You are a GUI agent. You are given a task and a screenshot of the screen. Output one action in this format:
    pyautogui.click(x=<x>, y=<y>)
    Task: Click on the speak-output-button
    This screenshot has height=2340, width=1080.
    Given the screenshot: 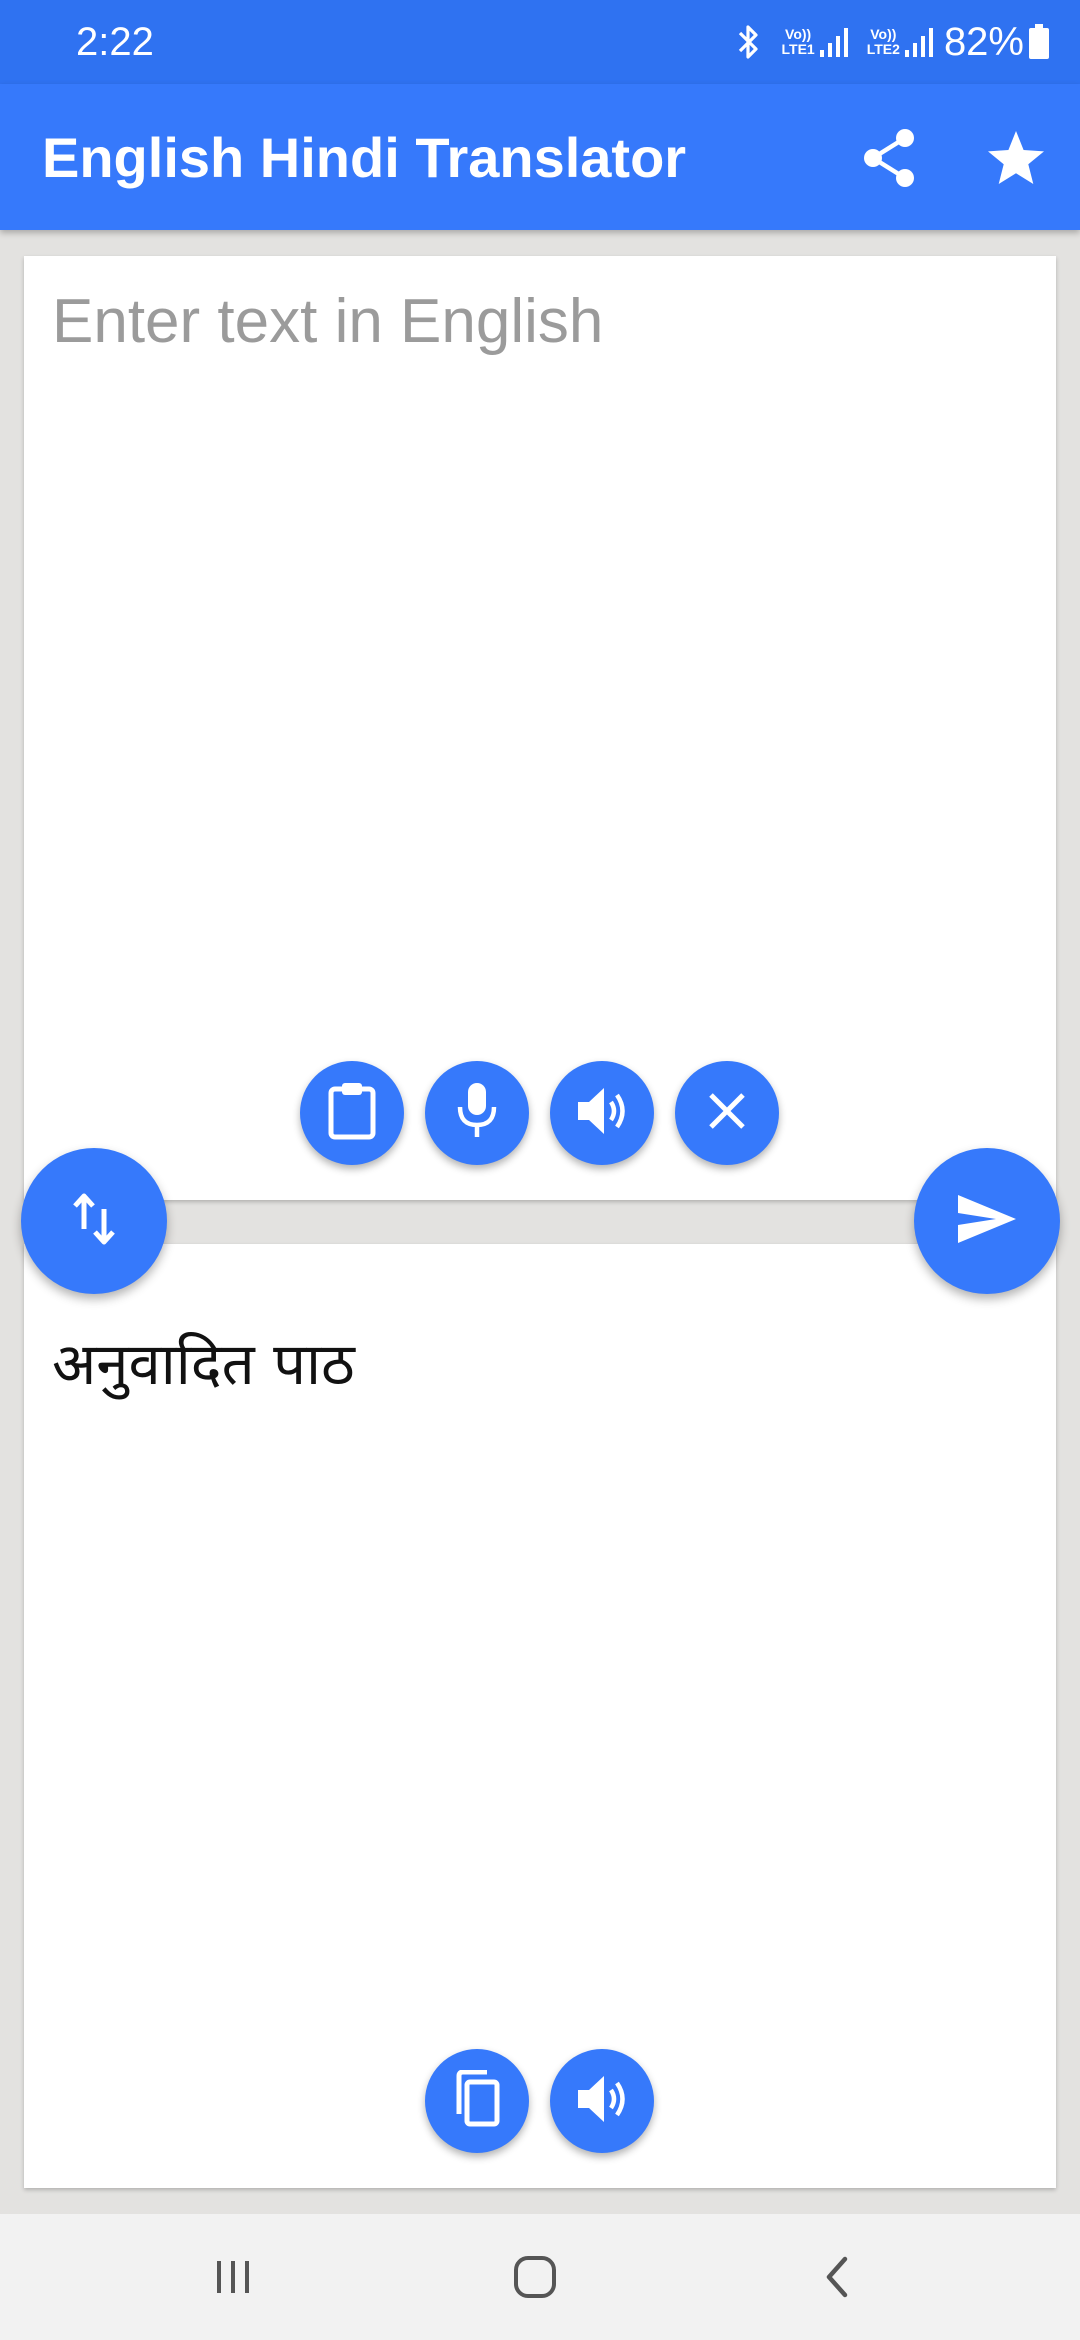 What is the action you would take?
    pyautogui.click(x=602, y=2101)
    